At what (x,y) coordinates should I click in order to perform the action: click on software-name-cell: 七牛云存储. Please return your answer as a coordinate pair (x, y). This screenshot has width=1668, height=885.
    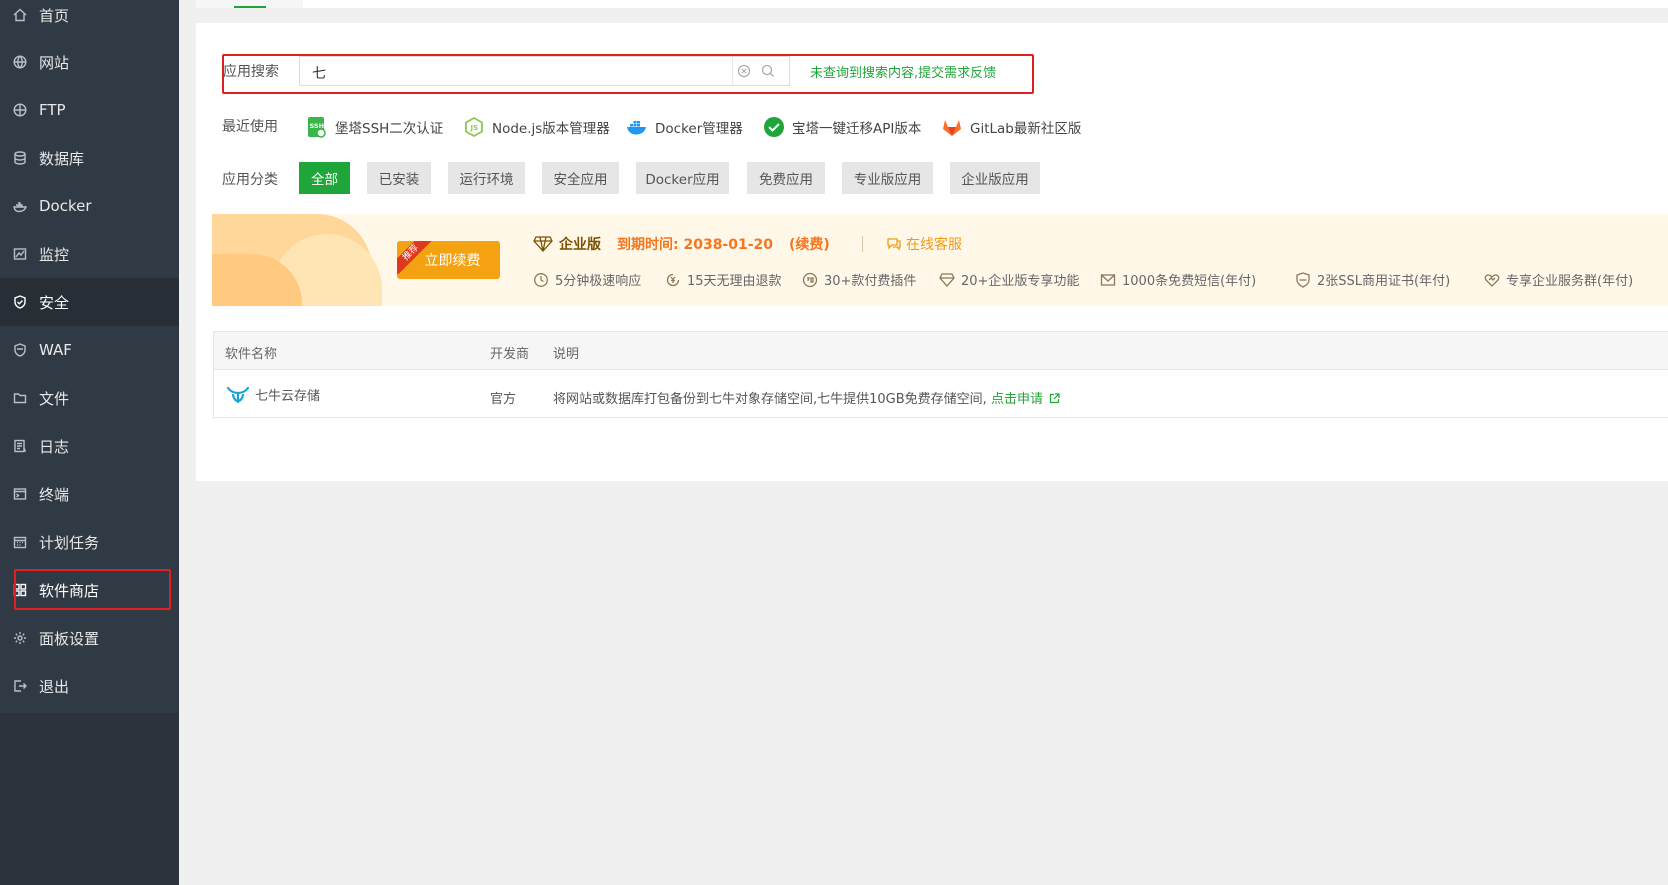
    Looking at the image, I should click on (273, 394).